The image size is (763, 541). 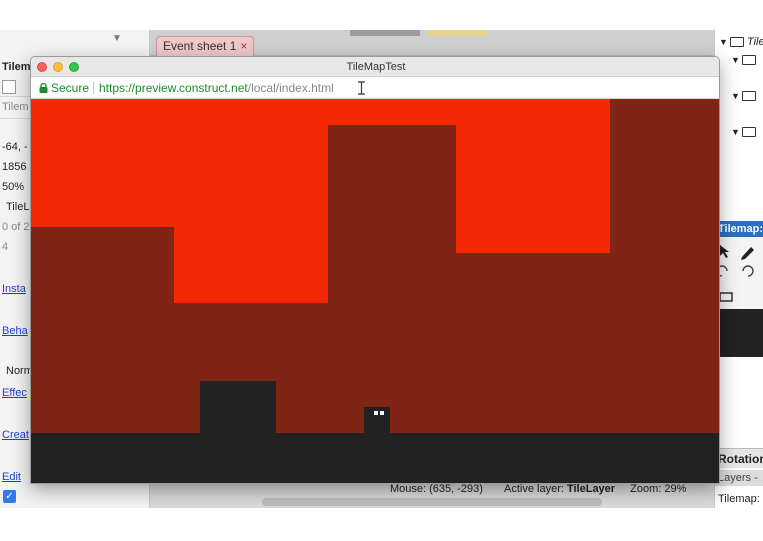 What do you see at coordinates (535, 489) in the screenshot?
I see `active-layer-label: Active layer:` at bounding box center [535, 489].